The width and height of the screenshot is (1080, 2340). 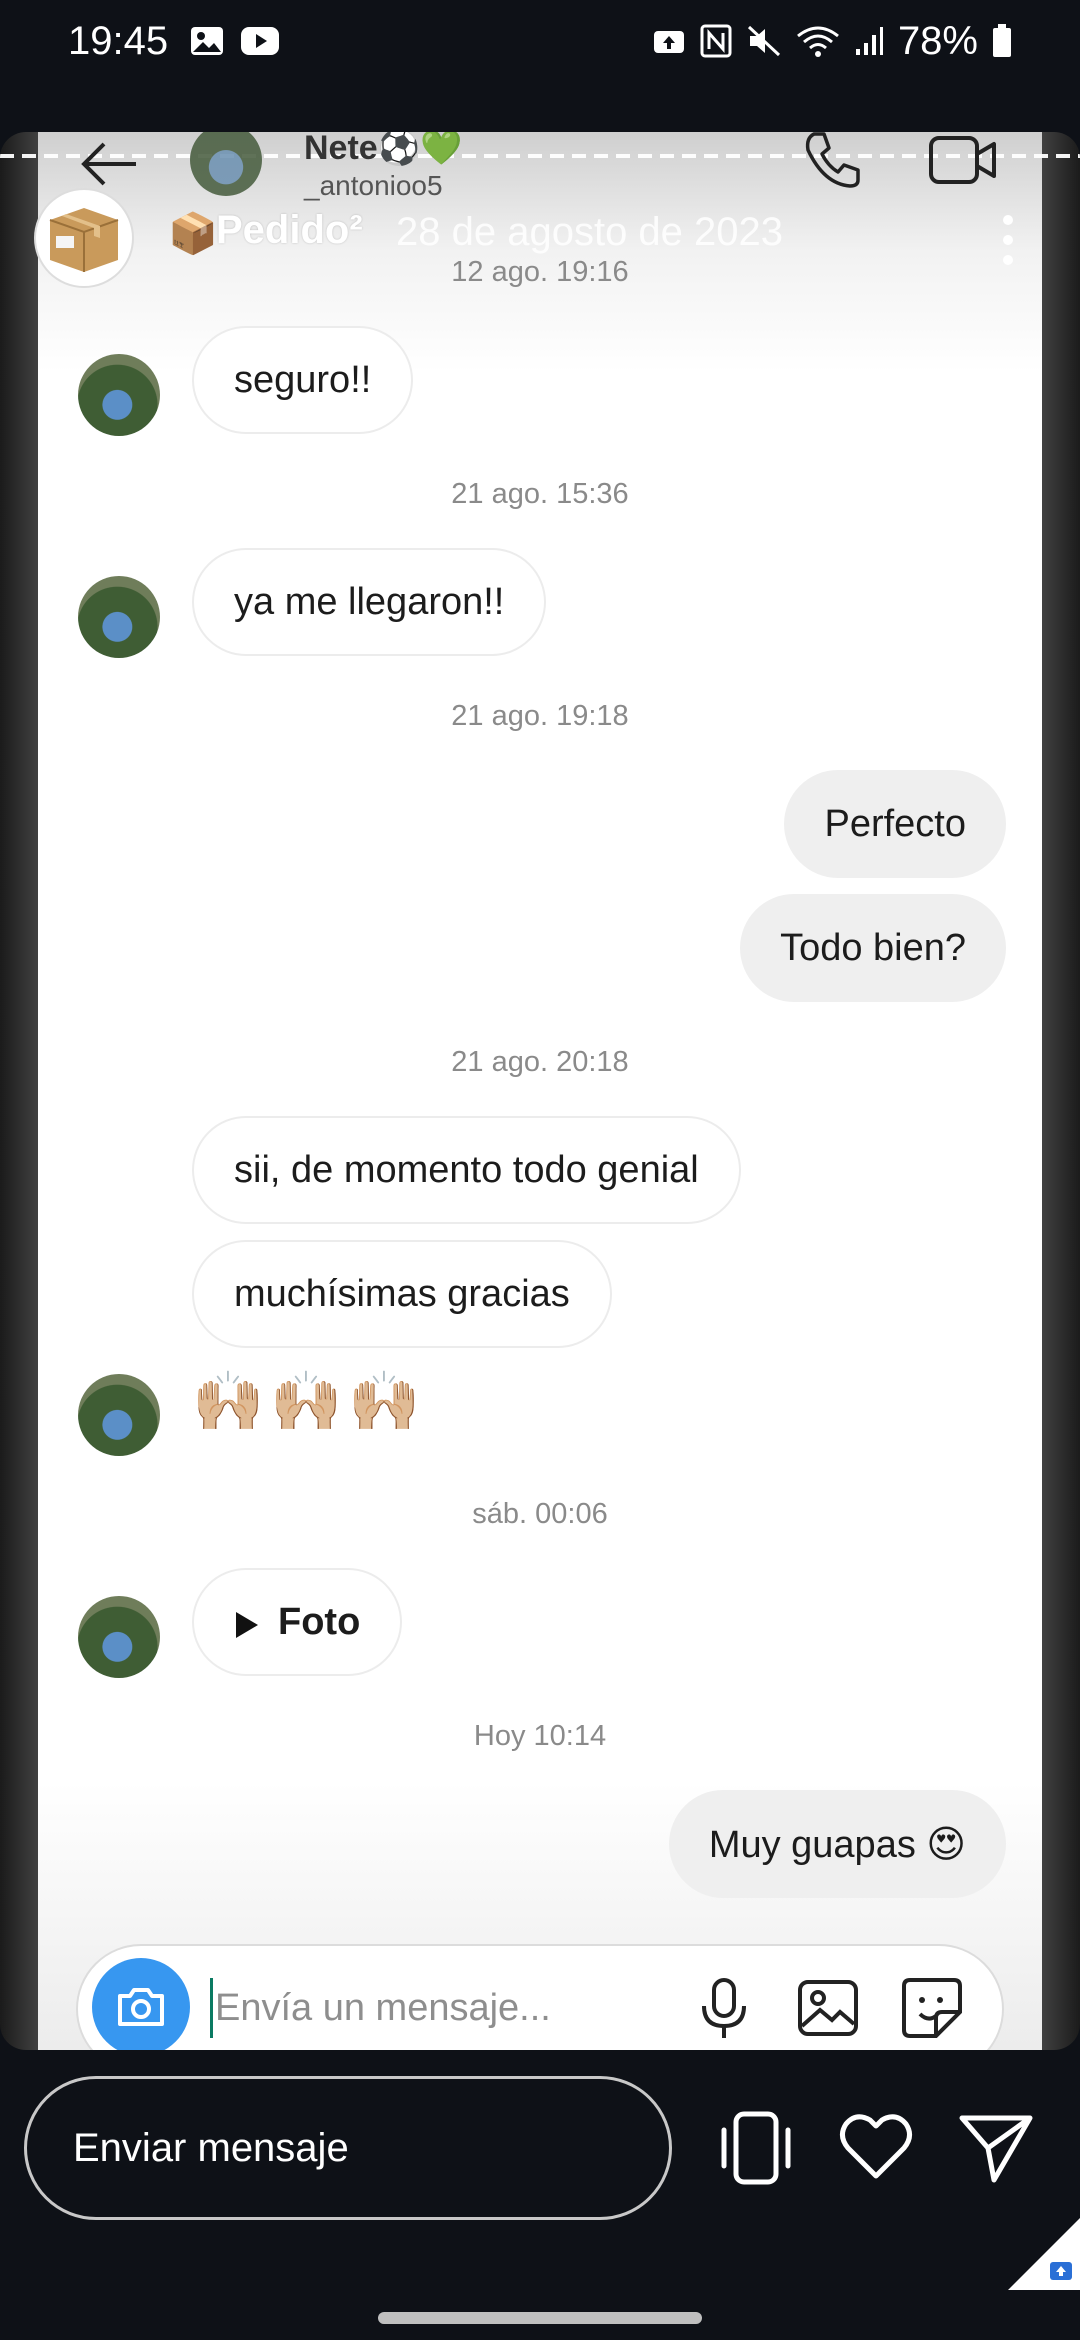 I want to click on status-bar: 19:45 78%, so click(x=540, y=41).